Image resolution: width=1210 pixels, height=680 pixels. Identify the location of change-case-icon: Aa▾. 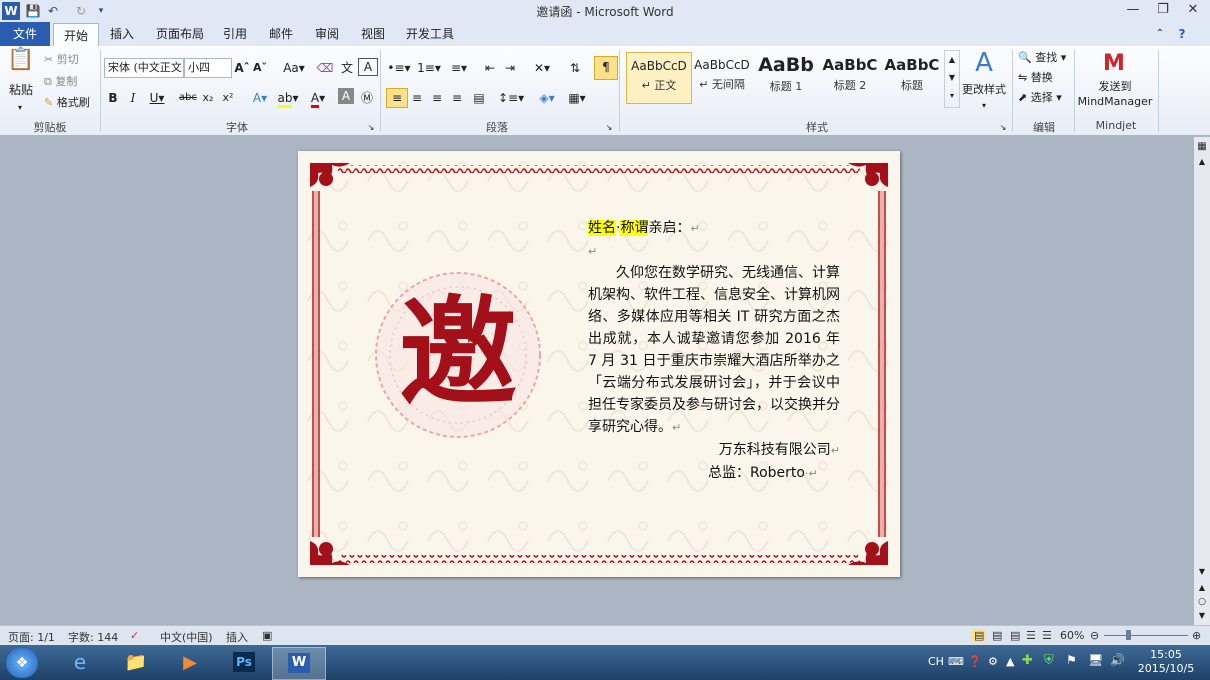
(294, 68).